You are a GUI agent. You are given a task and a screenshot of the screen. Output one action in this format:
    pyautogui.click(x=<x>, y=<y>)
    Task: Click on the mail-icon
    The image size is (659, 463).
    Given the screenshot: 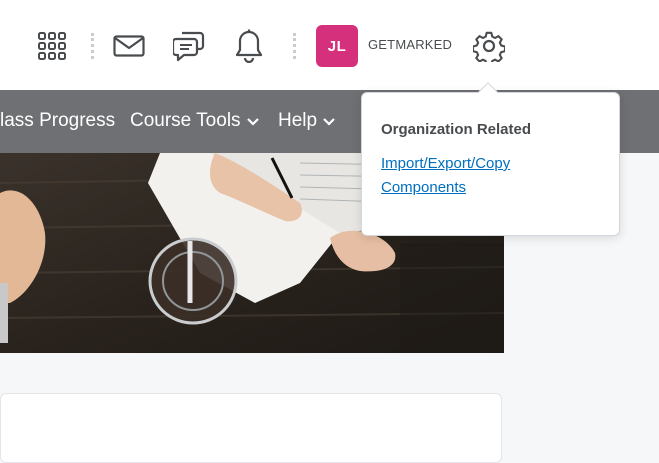 What is the action you would take?
    pyautogui.click(x=129, y=46)
    